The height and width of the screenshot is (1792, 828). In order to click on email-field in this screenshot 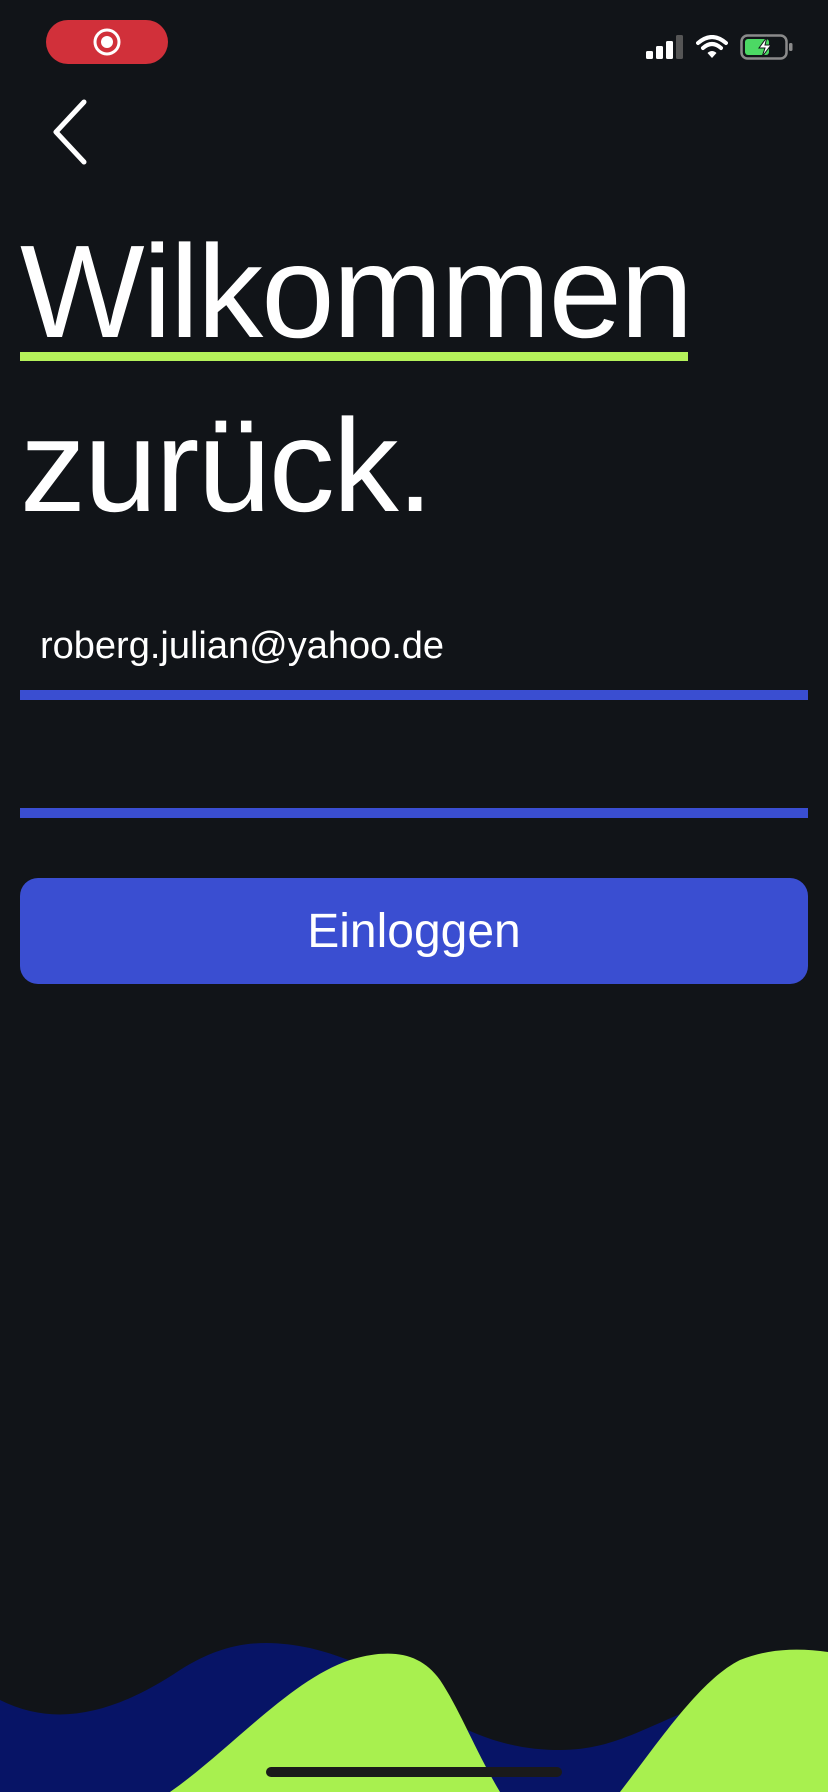, I will do `click(414, 646)`.